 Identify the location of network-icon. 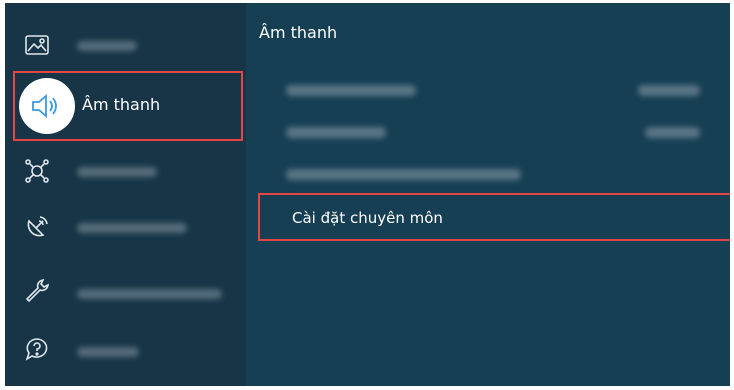
(37, 171).